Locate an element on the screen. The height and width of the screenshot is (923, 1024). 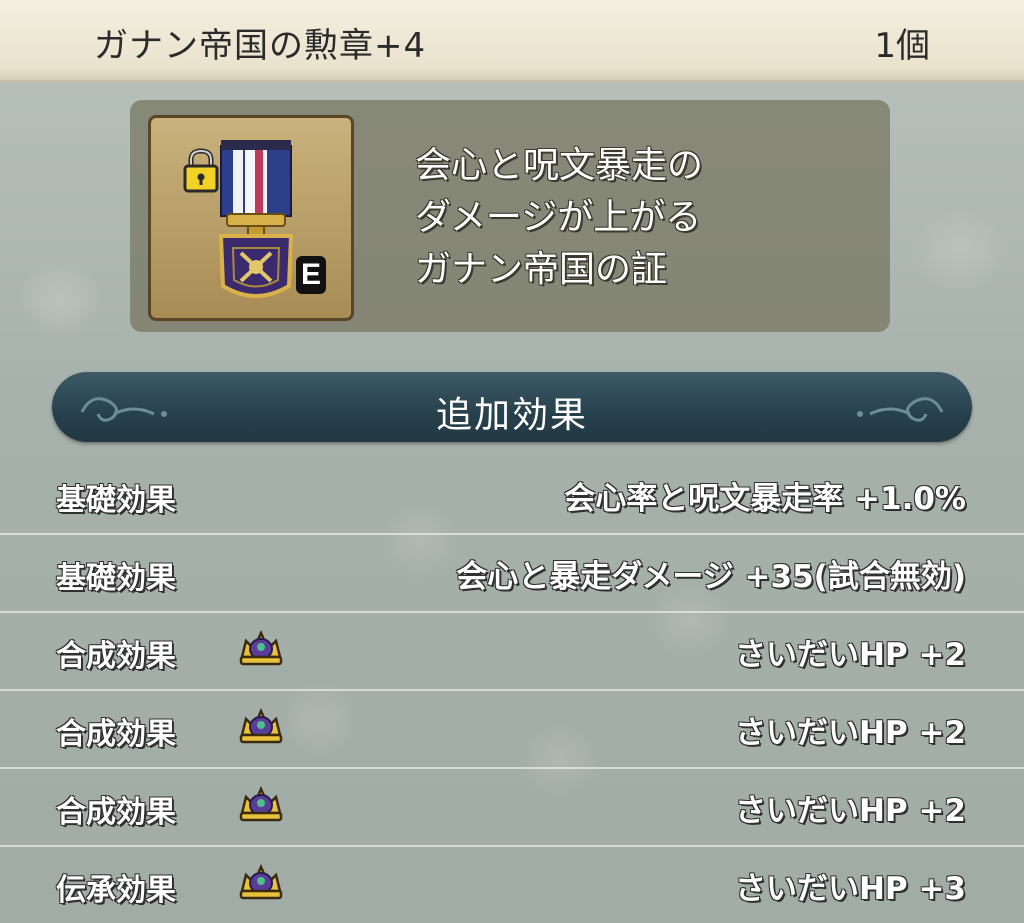
effect-row: 基礎効果 会心と暴走ダメージ +35(試合無効) is located at coordinates (512, 573).